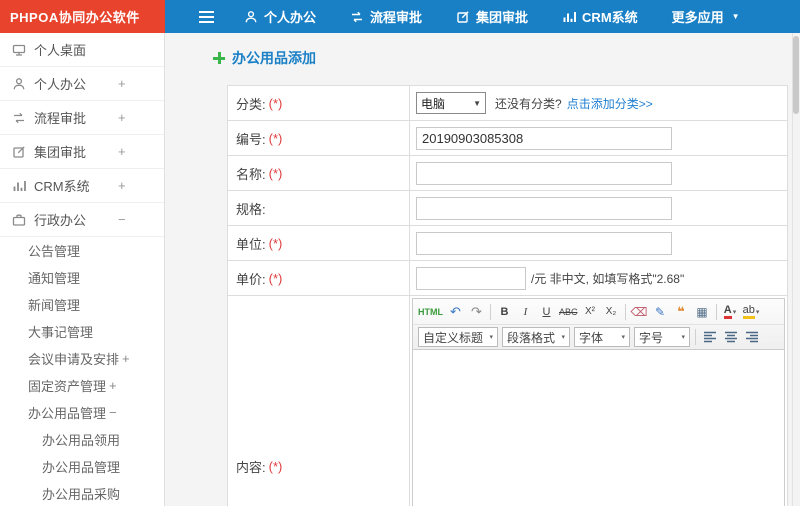 Image resolution: width=800 pixels, height=506 pixels. What do you see at coordinates (251, 104) in the screenshot?
I see `label-text: 分类:` at bounding box center [251, 104].